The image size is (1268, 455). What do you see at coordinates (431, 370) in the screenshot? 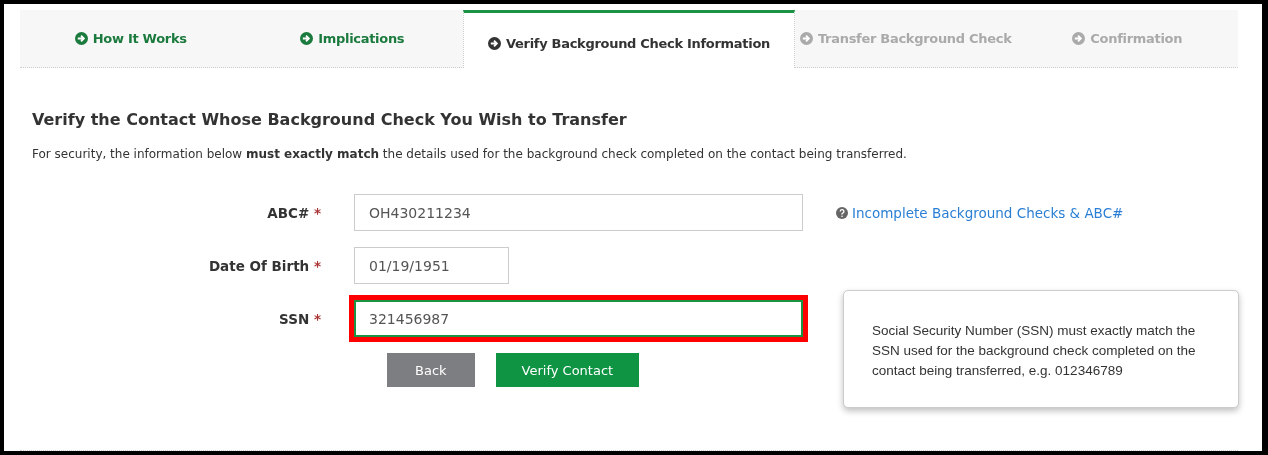
I see `back-button: Back` at bounding box center [431, 370].